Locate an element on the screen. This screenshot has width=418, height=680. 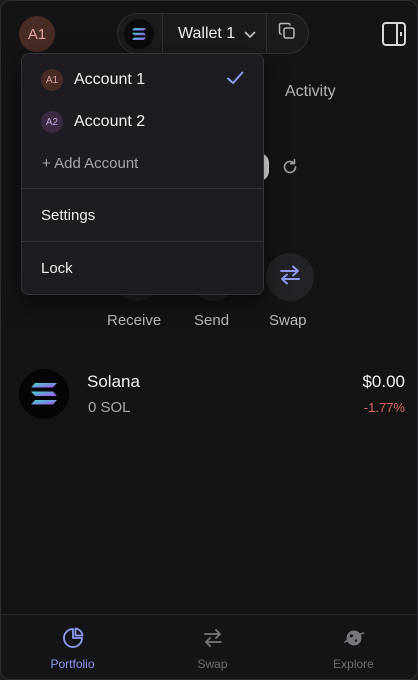
nav-explore: Explore is located at coordinates (350, 647).